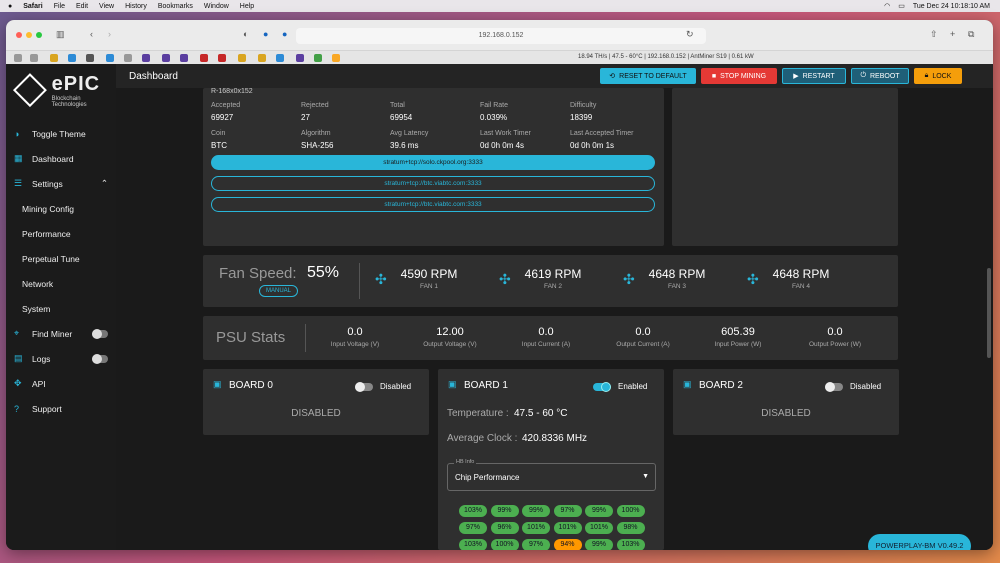  I want to click on sidebar-item-dashboard: ▦ Dashboard, so click(61, 158).